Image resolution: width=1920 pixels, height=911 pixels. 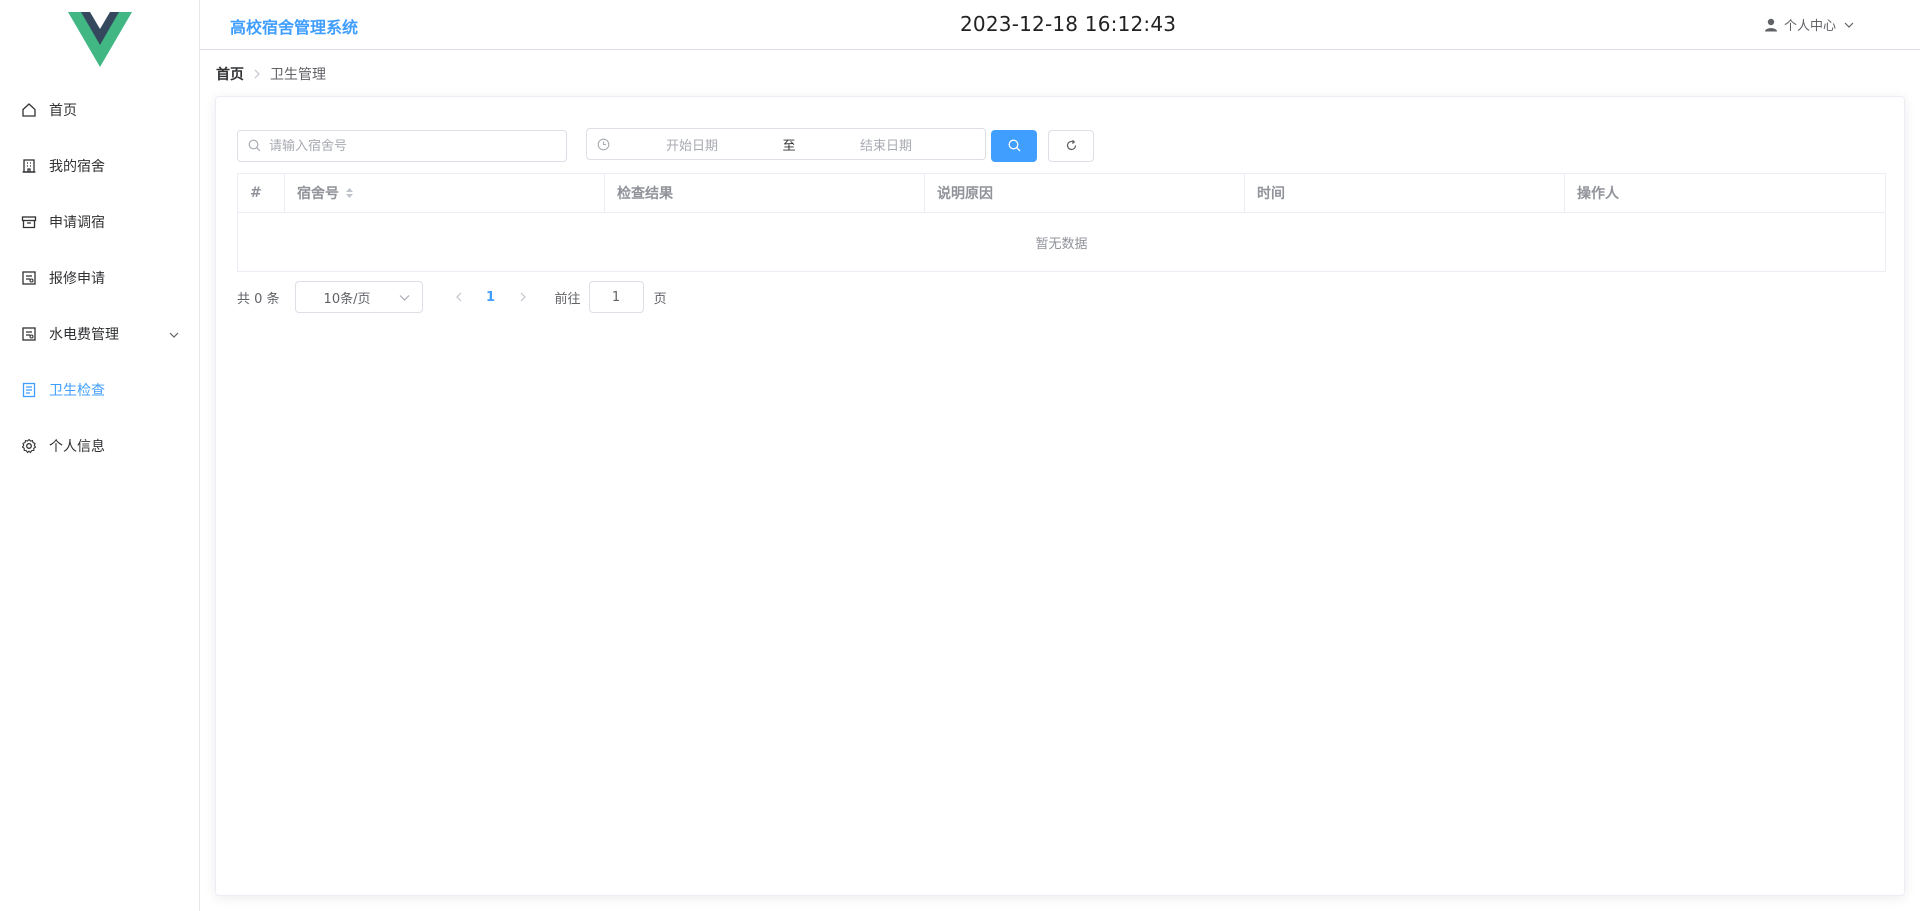 I want to click on gear-icon, so click(x=29, y=446).